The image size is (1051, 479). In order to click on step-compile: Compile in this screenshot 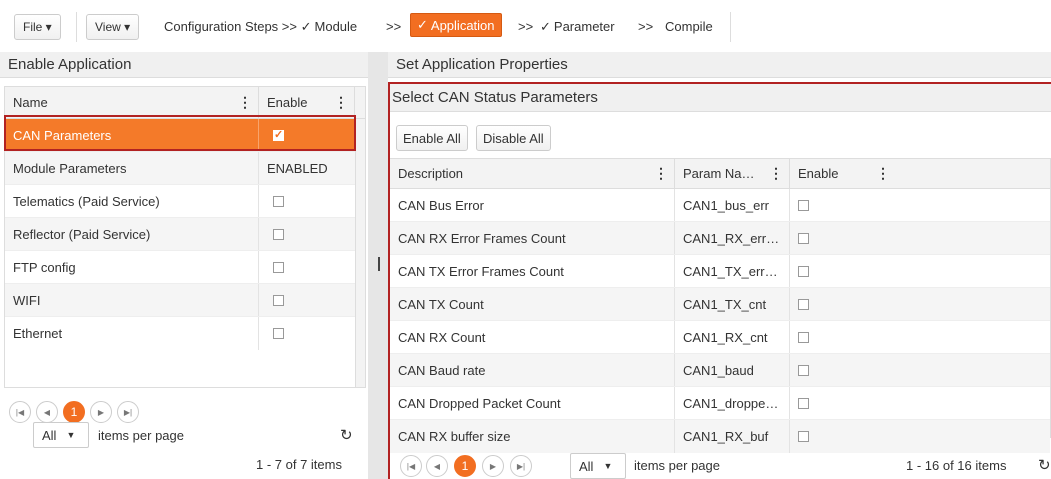, I will do `click(689, 26)`.